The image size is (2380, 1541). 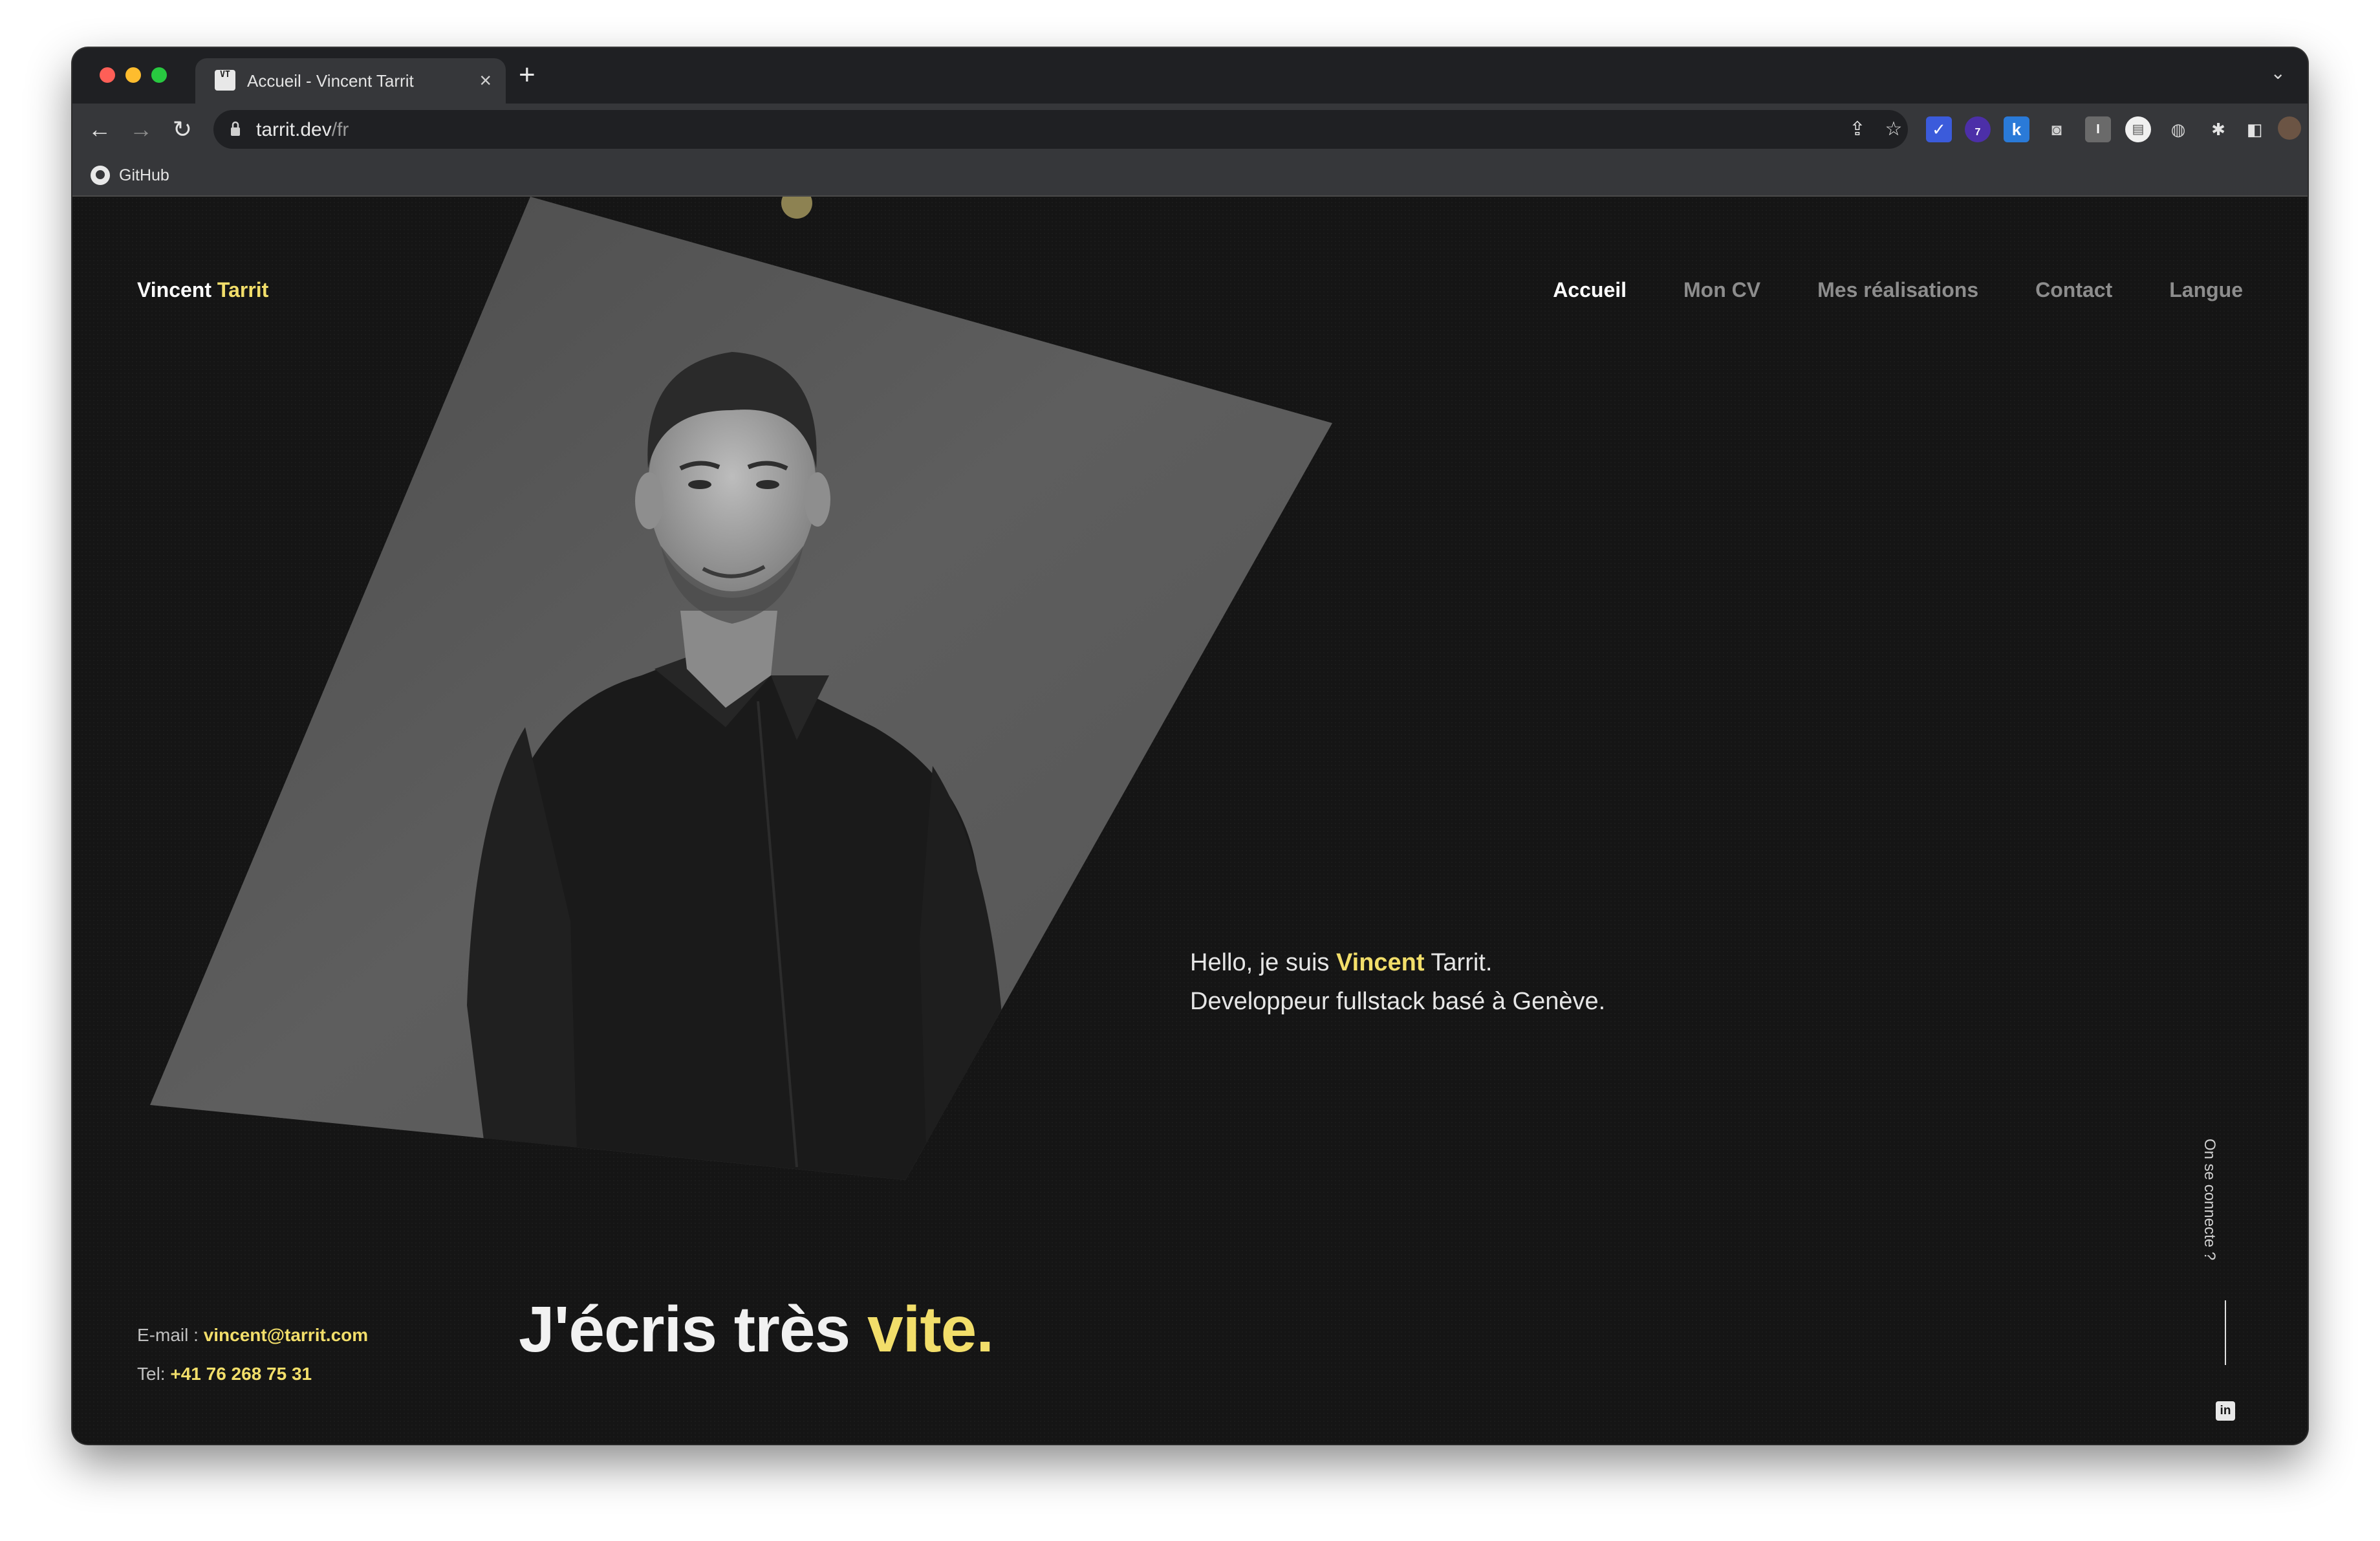 What do you see at coordinates (2017, 129) in the screenshot?
I see `extension-k-icon: k` at bounding box center [2017, 129].